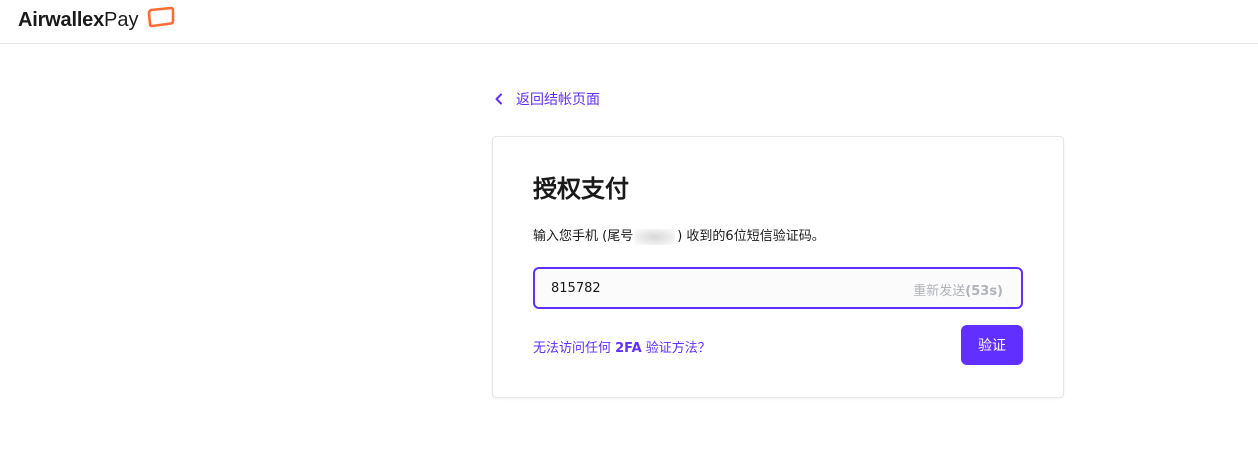 The width and height of the screenshot is (1258, 473). Describe the element at coordinates (655, 236) in the screenshot. I see `masked-phone-digits` at that location.